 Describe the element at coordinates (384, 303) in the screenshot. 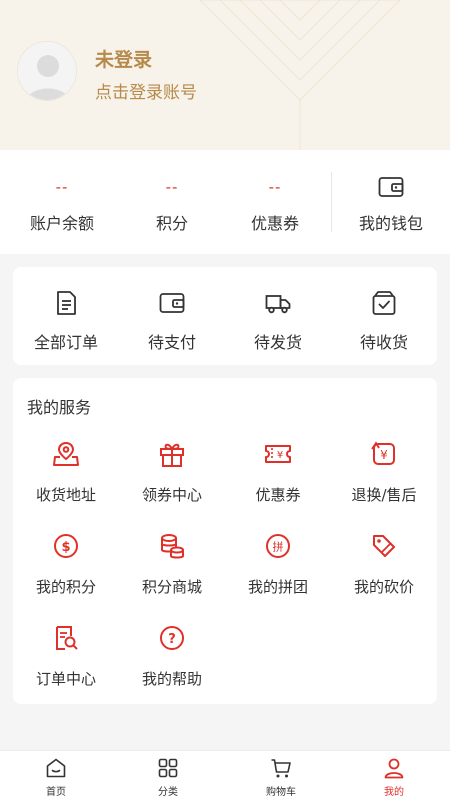

I see `box-check-icon` at that location.